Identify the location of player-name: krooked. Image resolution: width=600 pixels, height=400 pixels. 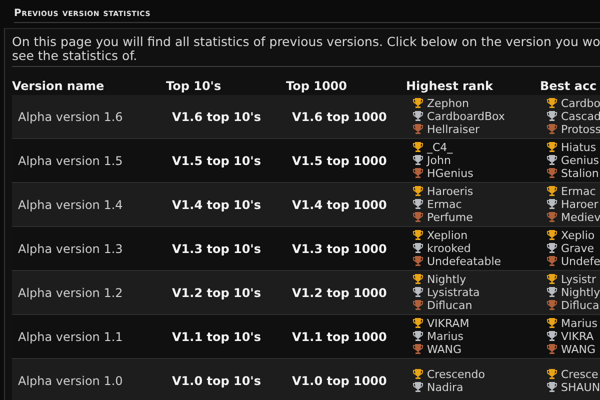
(449, 248).